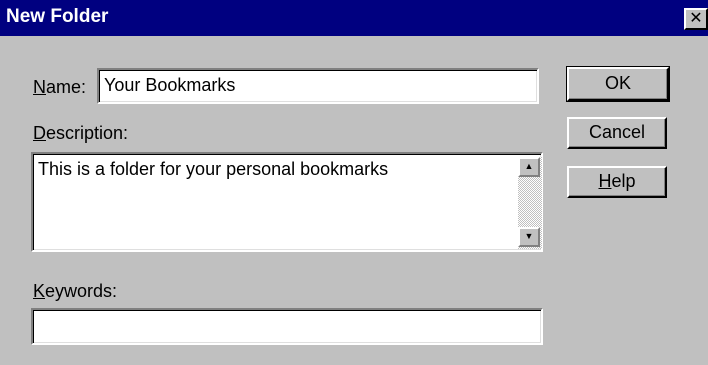 The height and width of the screenshot is (365, 708). I want to click on arrow-up-icon: ▲, so click(529, 166).